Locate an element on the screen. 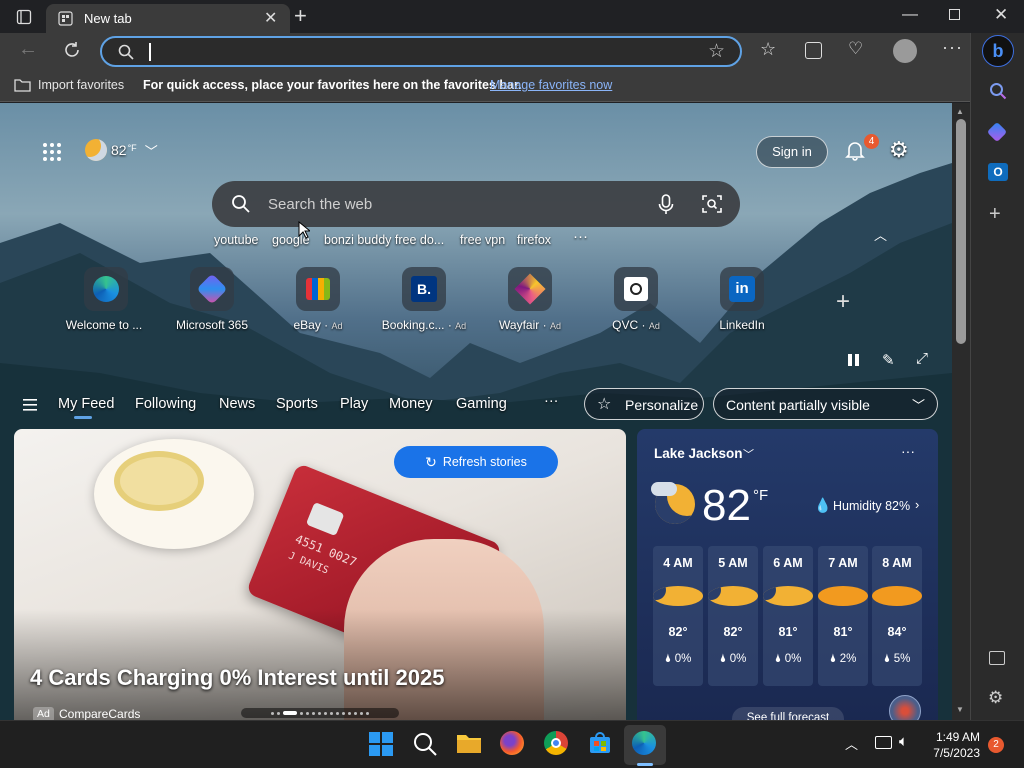 The image size is (1024, 768). close-tab-icon: ✕ is located at coordinates (270, 18).